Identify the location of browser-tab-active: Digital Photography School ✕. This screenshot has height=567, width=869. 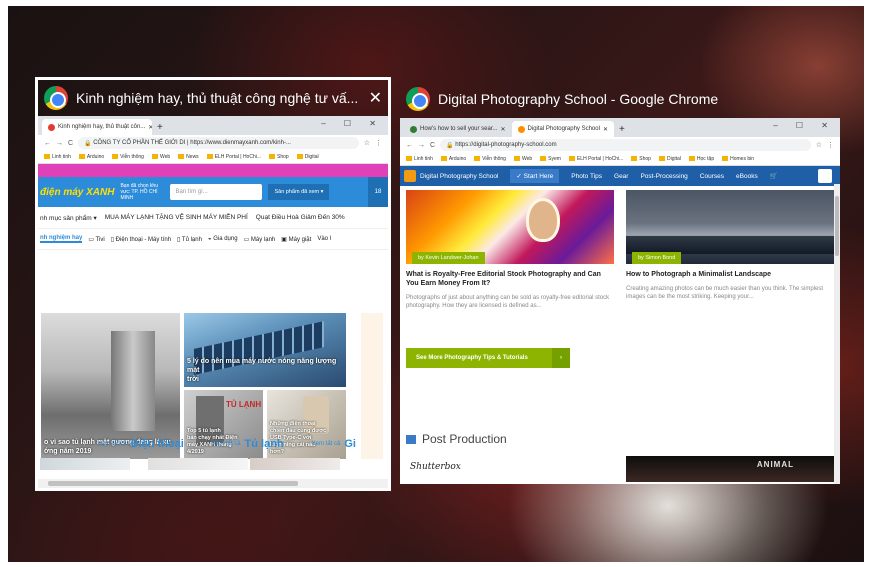
(562, 129).